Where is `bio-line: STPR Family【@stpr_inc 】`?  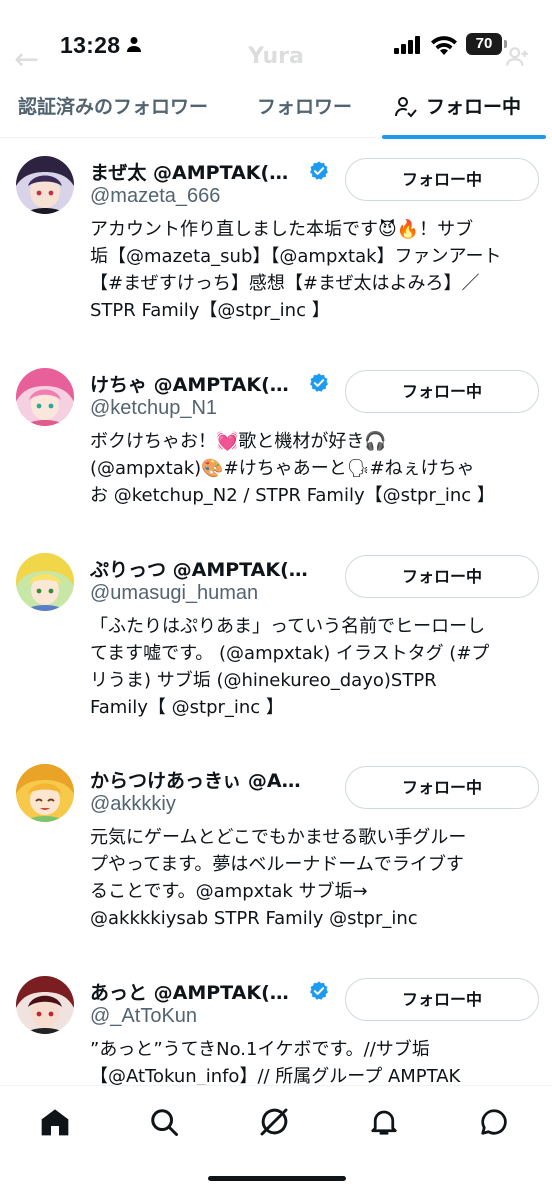 bio-line: STPR Family【@stpr_inc 】 is located at coordinates (210, 310).